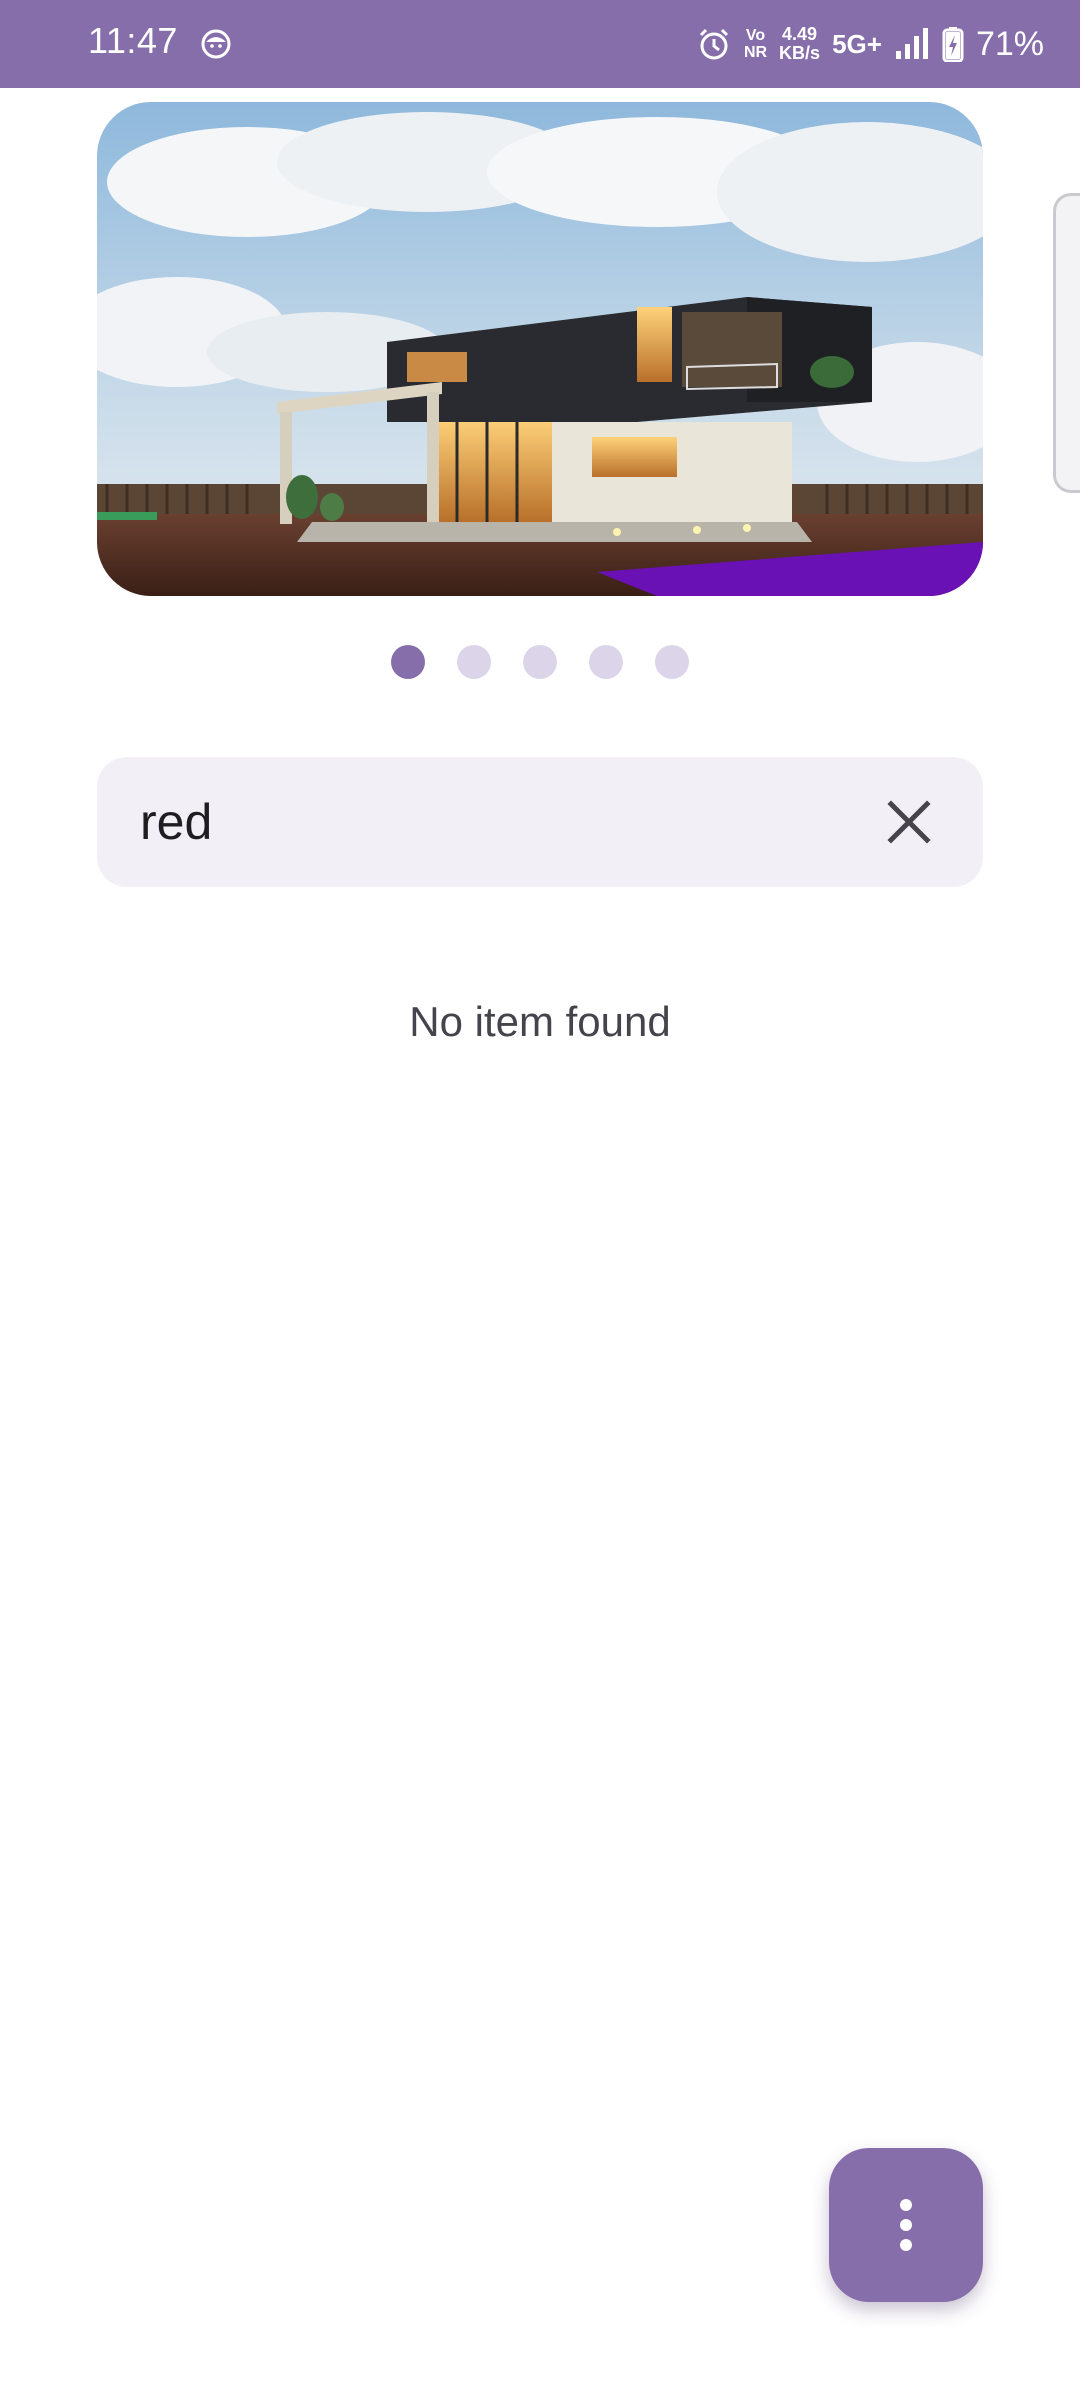 The image size is (1080, 2400). Describe the element at coordinates (755, 52) in the screenshot. I see `vonr-bottom-text: NR` at that location.